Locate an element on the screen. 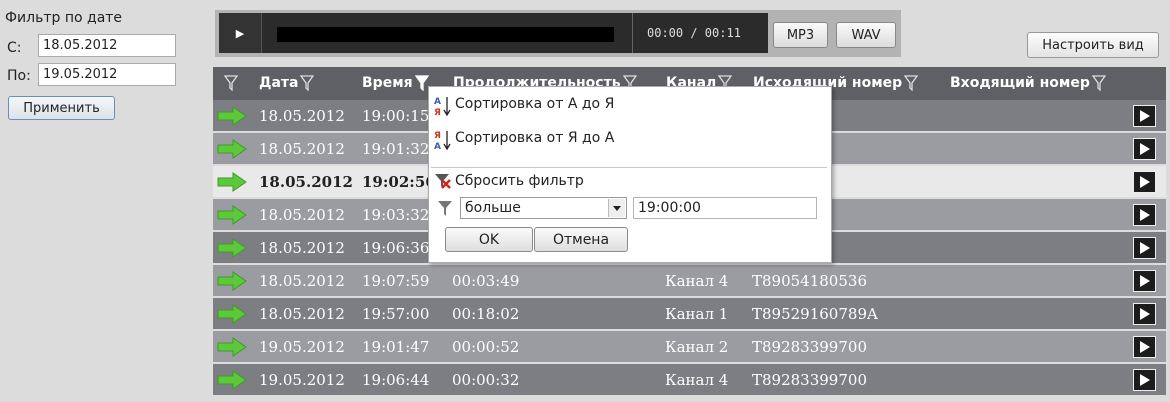 Image resolution: width=1170 pixels, height=402 pixels. sort-asc-icon: А Я is located at coordinates (442, 107).